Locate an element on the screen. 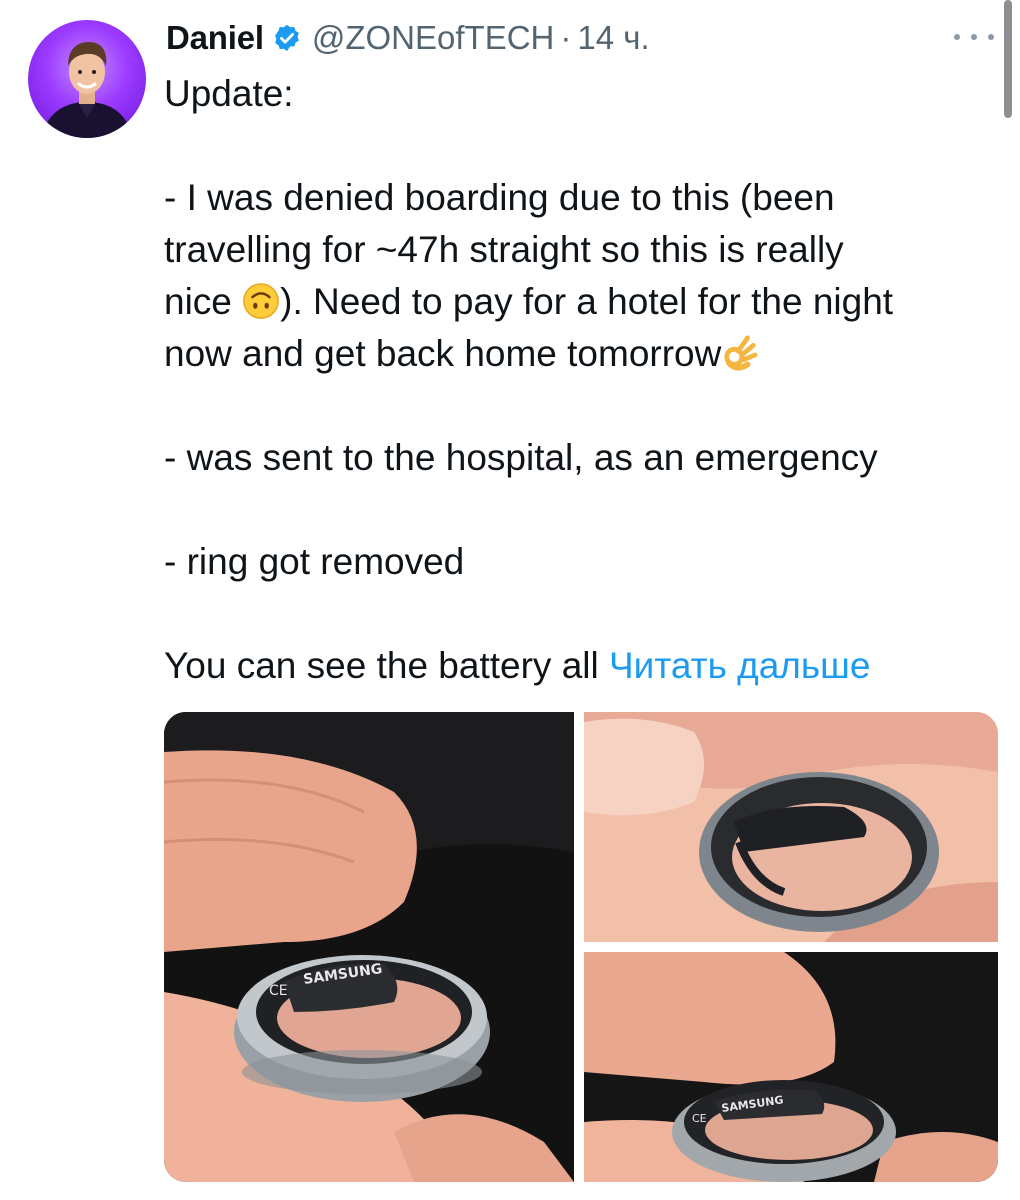 The width and height of the screenshot is (1020, 1200). read-more-link: Читать дальше is located at coordinates (739, 665).